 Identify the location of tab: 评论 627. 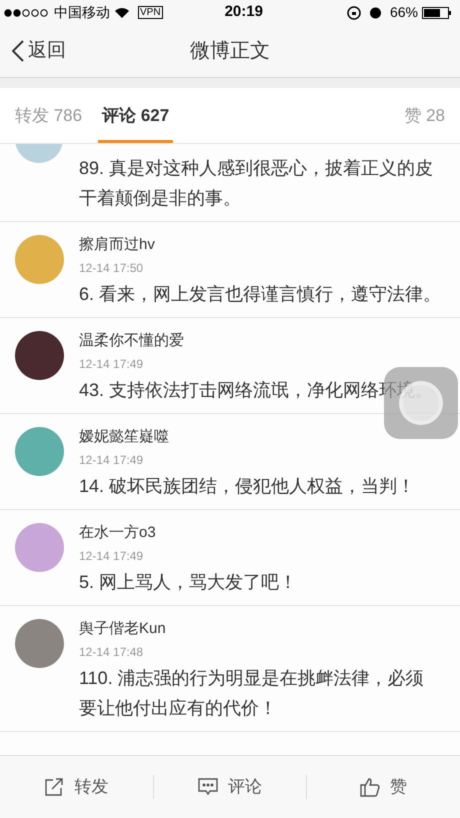
(136, 115).